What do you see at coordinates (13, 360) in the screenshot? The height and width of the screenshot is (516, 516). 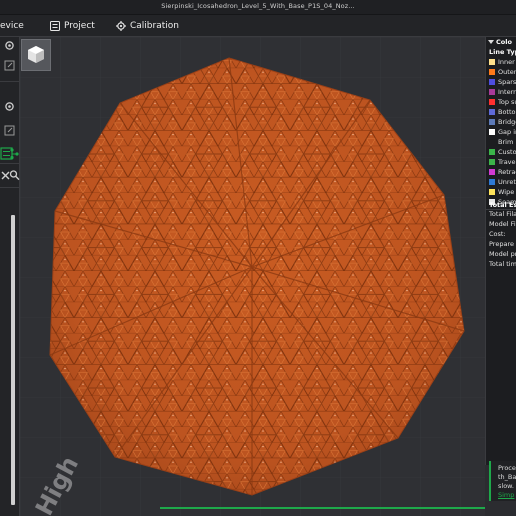 I see `sidebar-scrollbar` at bounding box center [13, 360].